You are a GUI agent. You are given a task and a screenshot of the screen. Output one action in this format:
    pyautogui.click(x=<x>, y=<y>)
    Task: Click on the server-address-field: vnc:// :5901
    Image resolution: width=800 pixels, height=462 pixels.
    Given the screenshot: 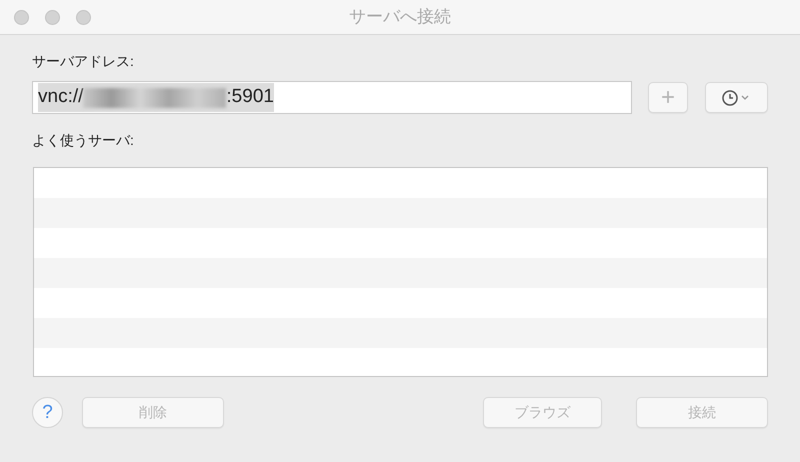 What is the action you would take?
    pyautogui.click(x=332, y=97)
    